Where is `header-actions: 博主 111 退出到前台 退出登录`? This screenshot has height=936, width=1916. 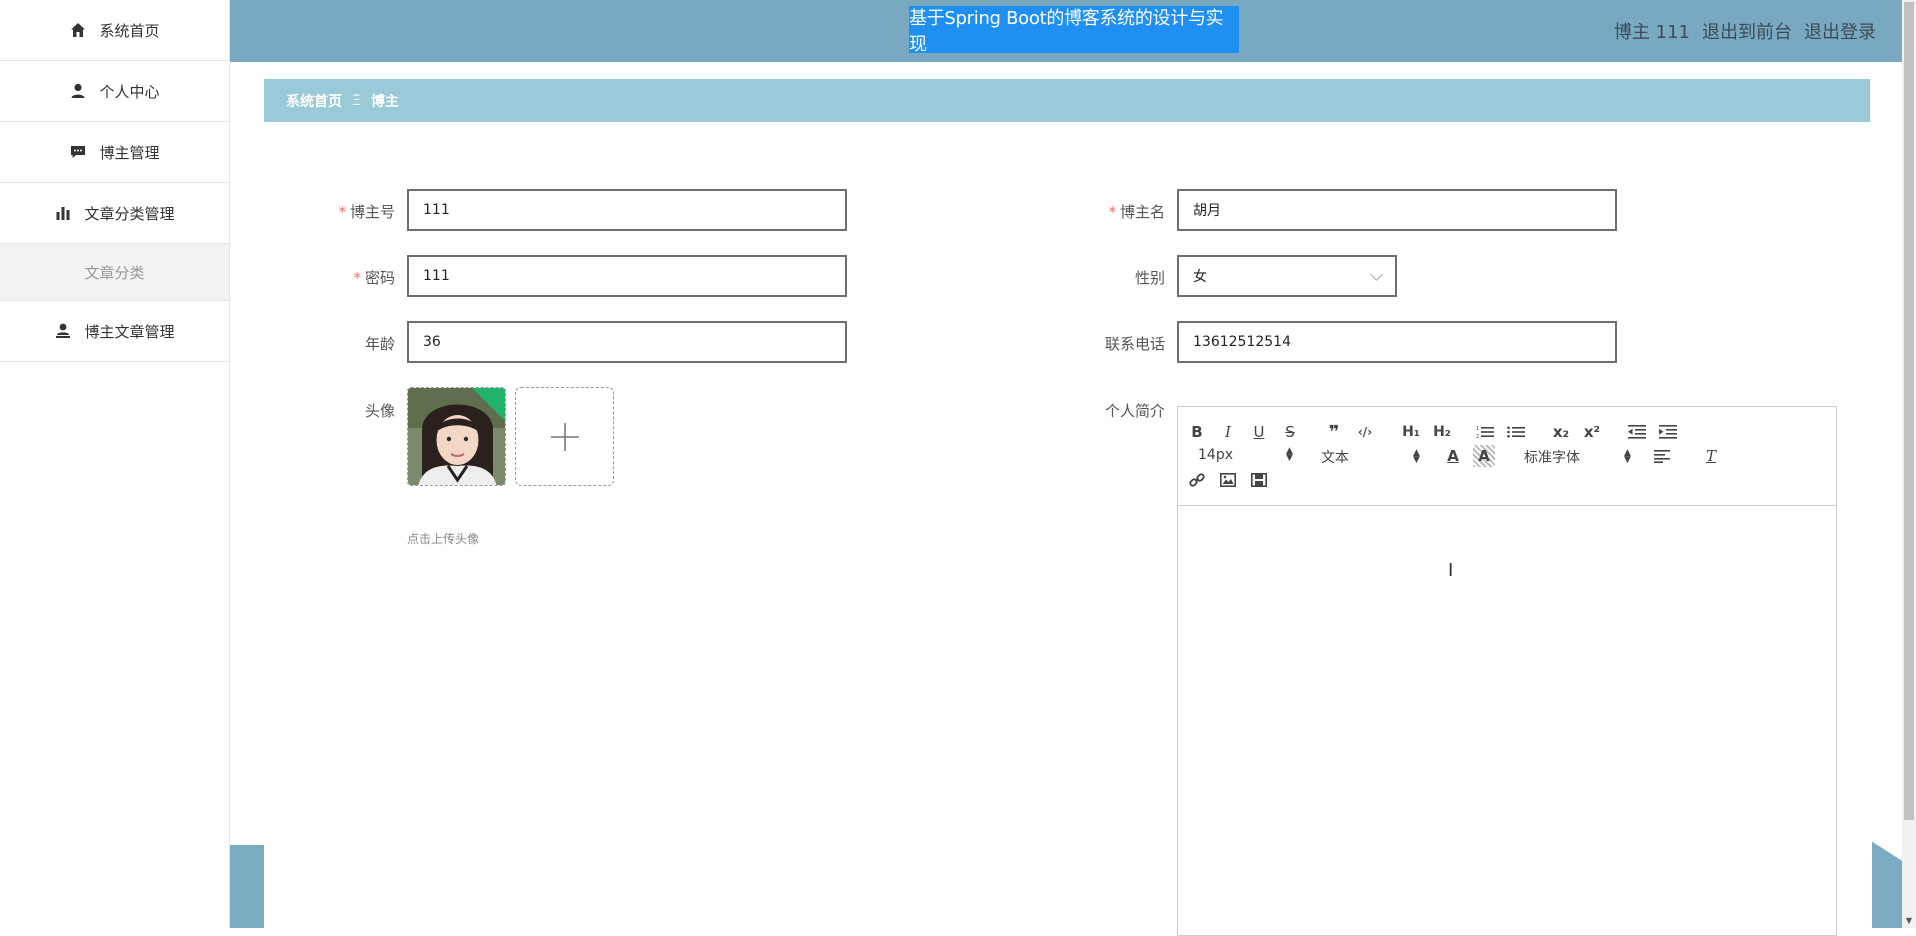
header-actions: 博主 111 退出到前台 退出登录 is located at coordinates (1745, 31).